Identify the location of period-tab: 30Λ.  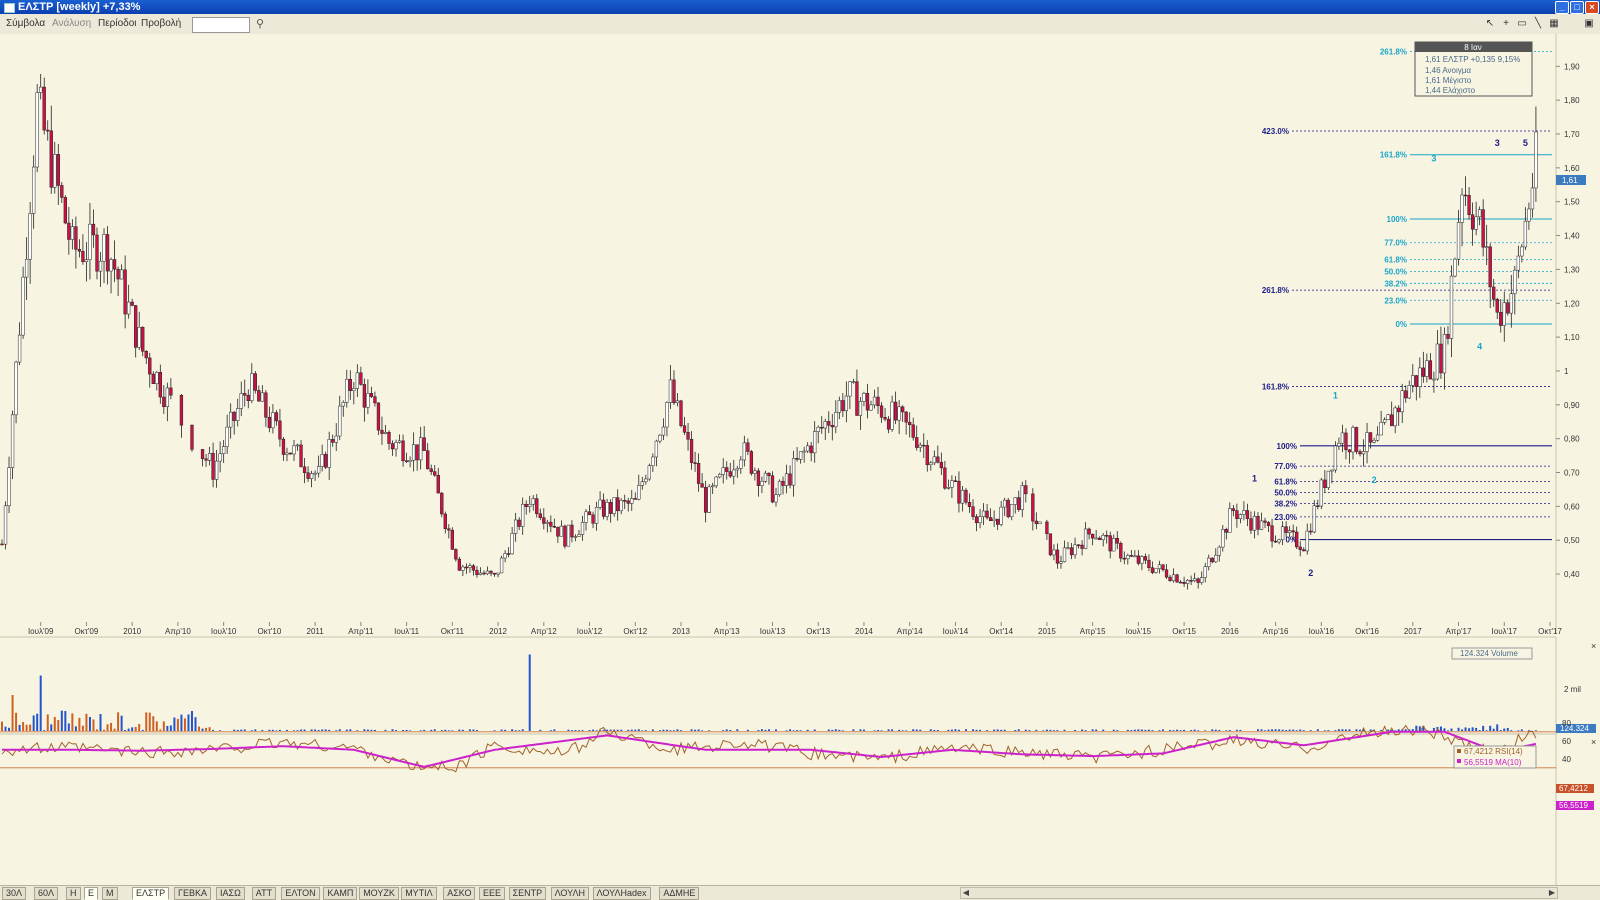
(14, 893).